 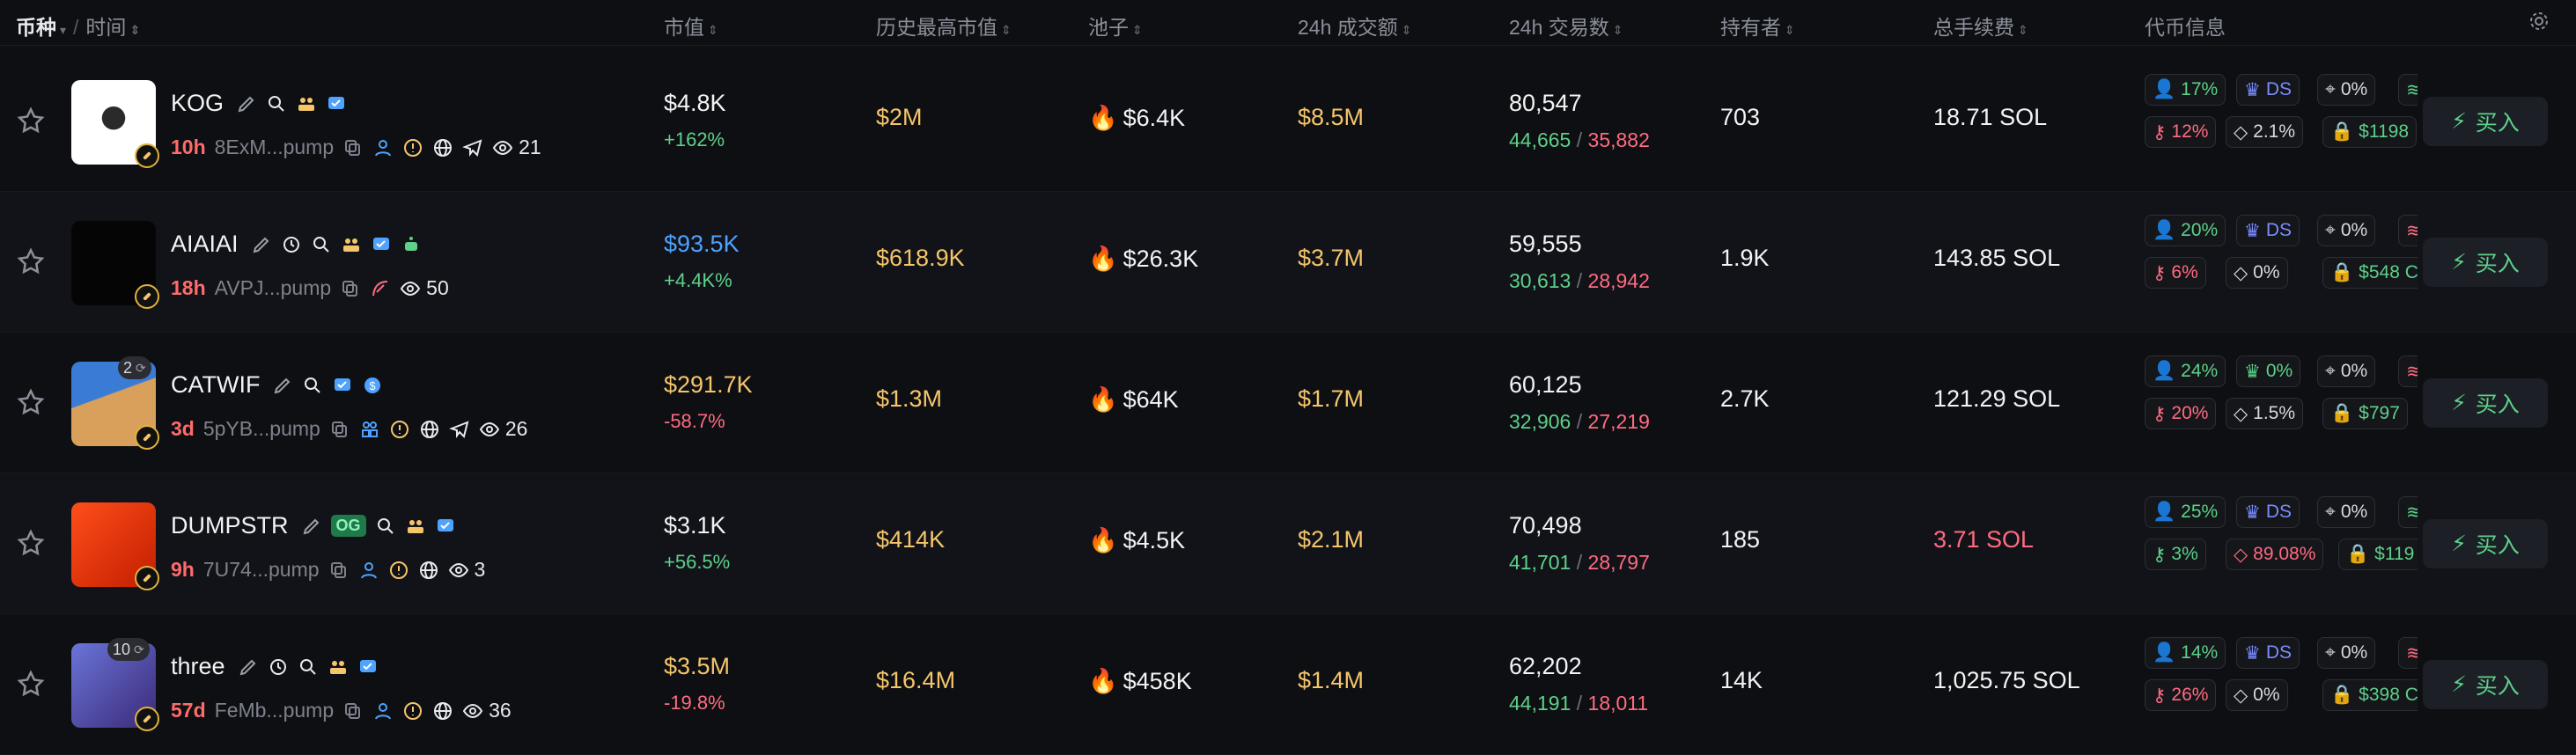 I want to click on token-address: 7U74...pump, so click(x=261, y=570).